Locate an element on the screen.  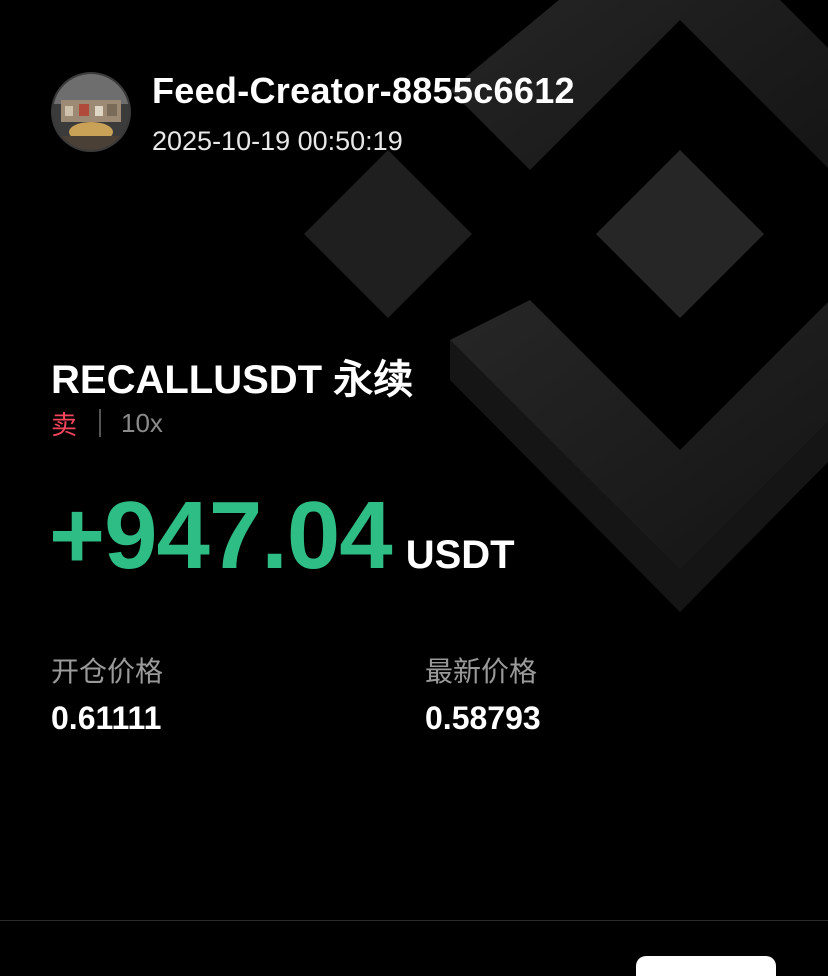
leverage-label: 10x is located at coordinates (142, 422).